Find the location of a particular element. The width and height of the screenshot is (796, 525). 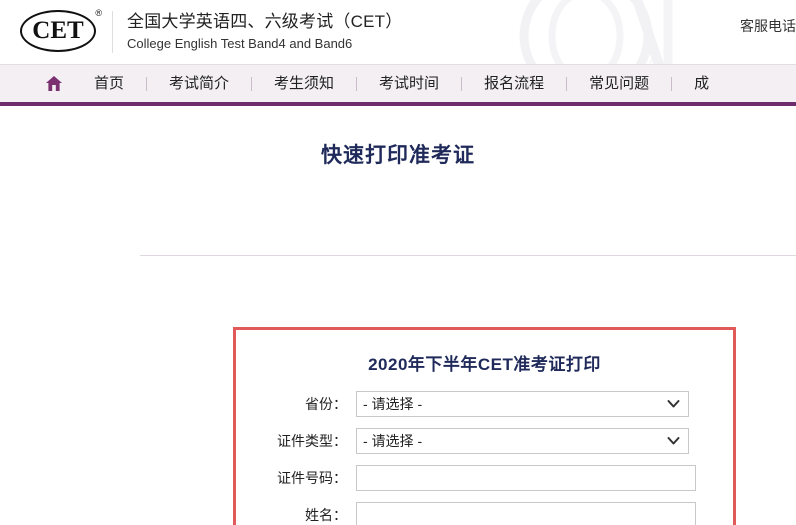

cet-logo-oval: CET is located at coordinates (58, 31).